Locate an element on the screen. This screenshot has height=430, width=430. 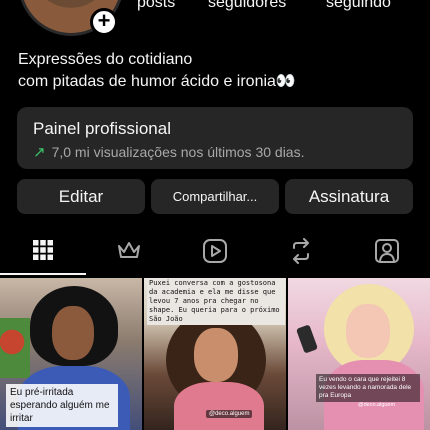
phone-icon is located at coordinates (307, 339).